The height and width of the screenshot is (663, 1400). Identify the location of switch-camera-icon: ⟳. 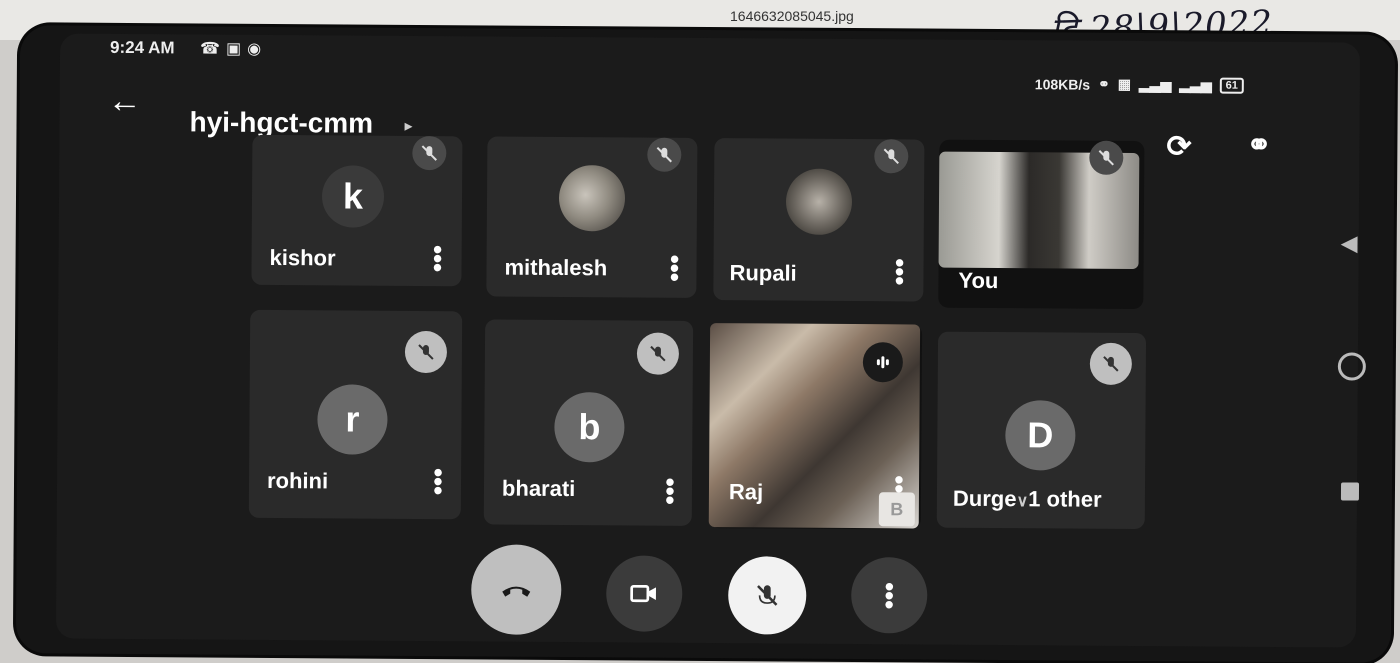
(1178, 146).